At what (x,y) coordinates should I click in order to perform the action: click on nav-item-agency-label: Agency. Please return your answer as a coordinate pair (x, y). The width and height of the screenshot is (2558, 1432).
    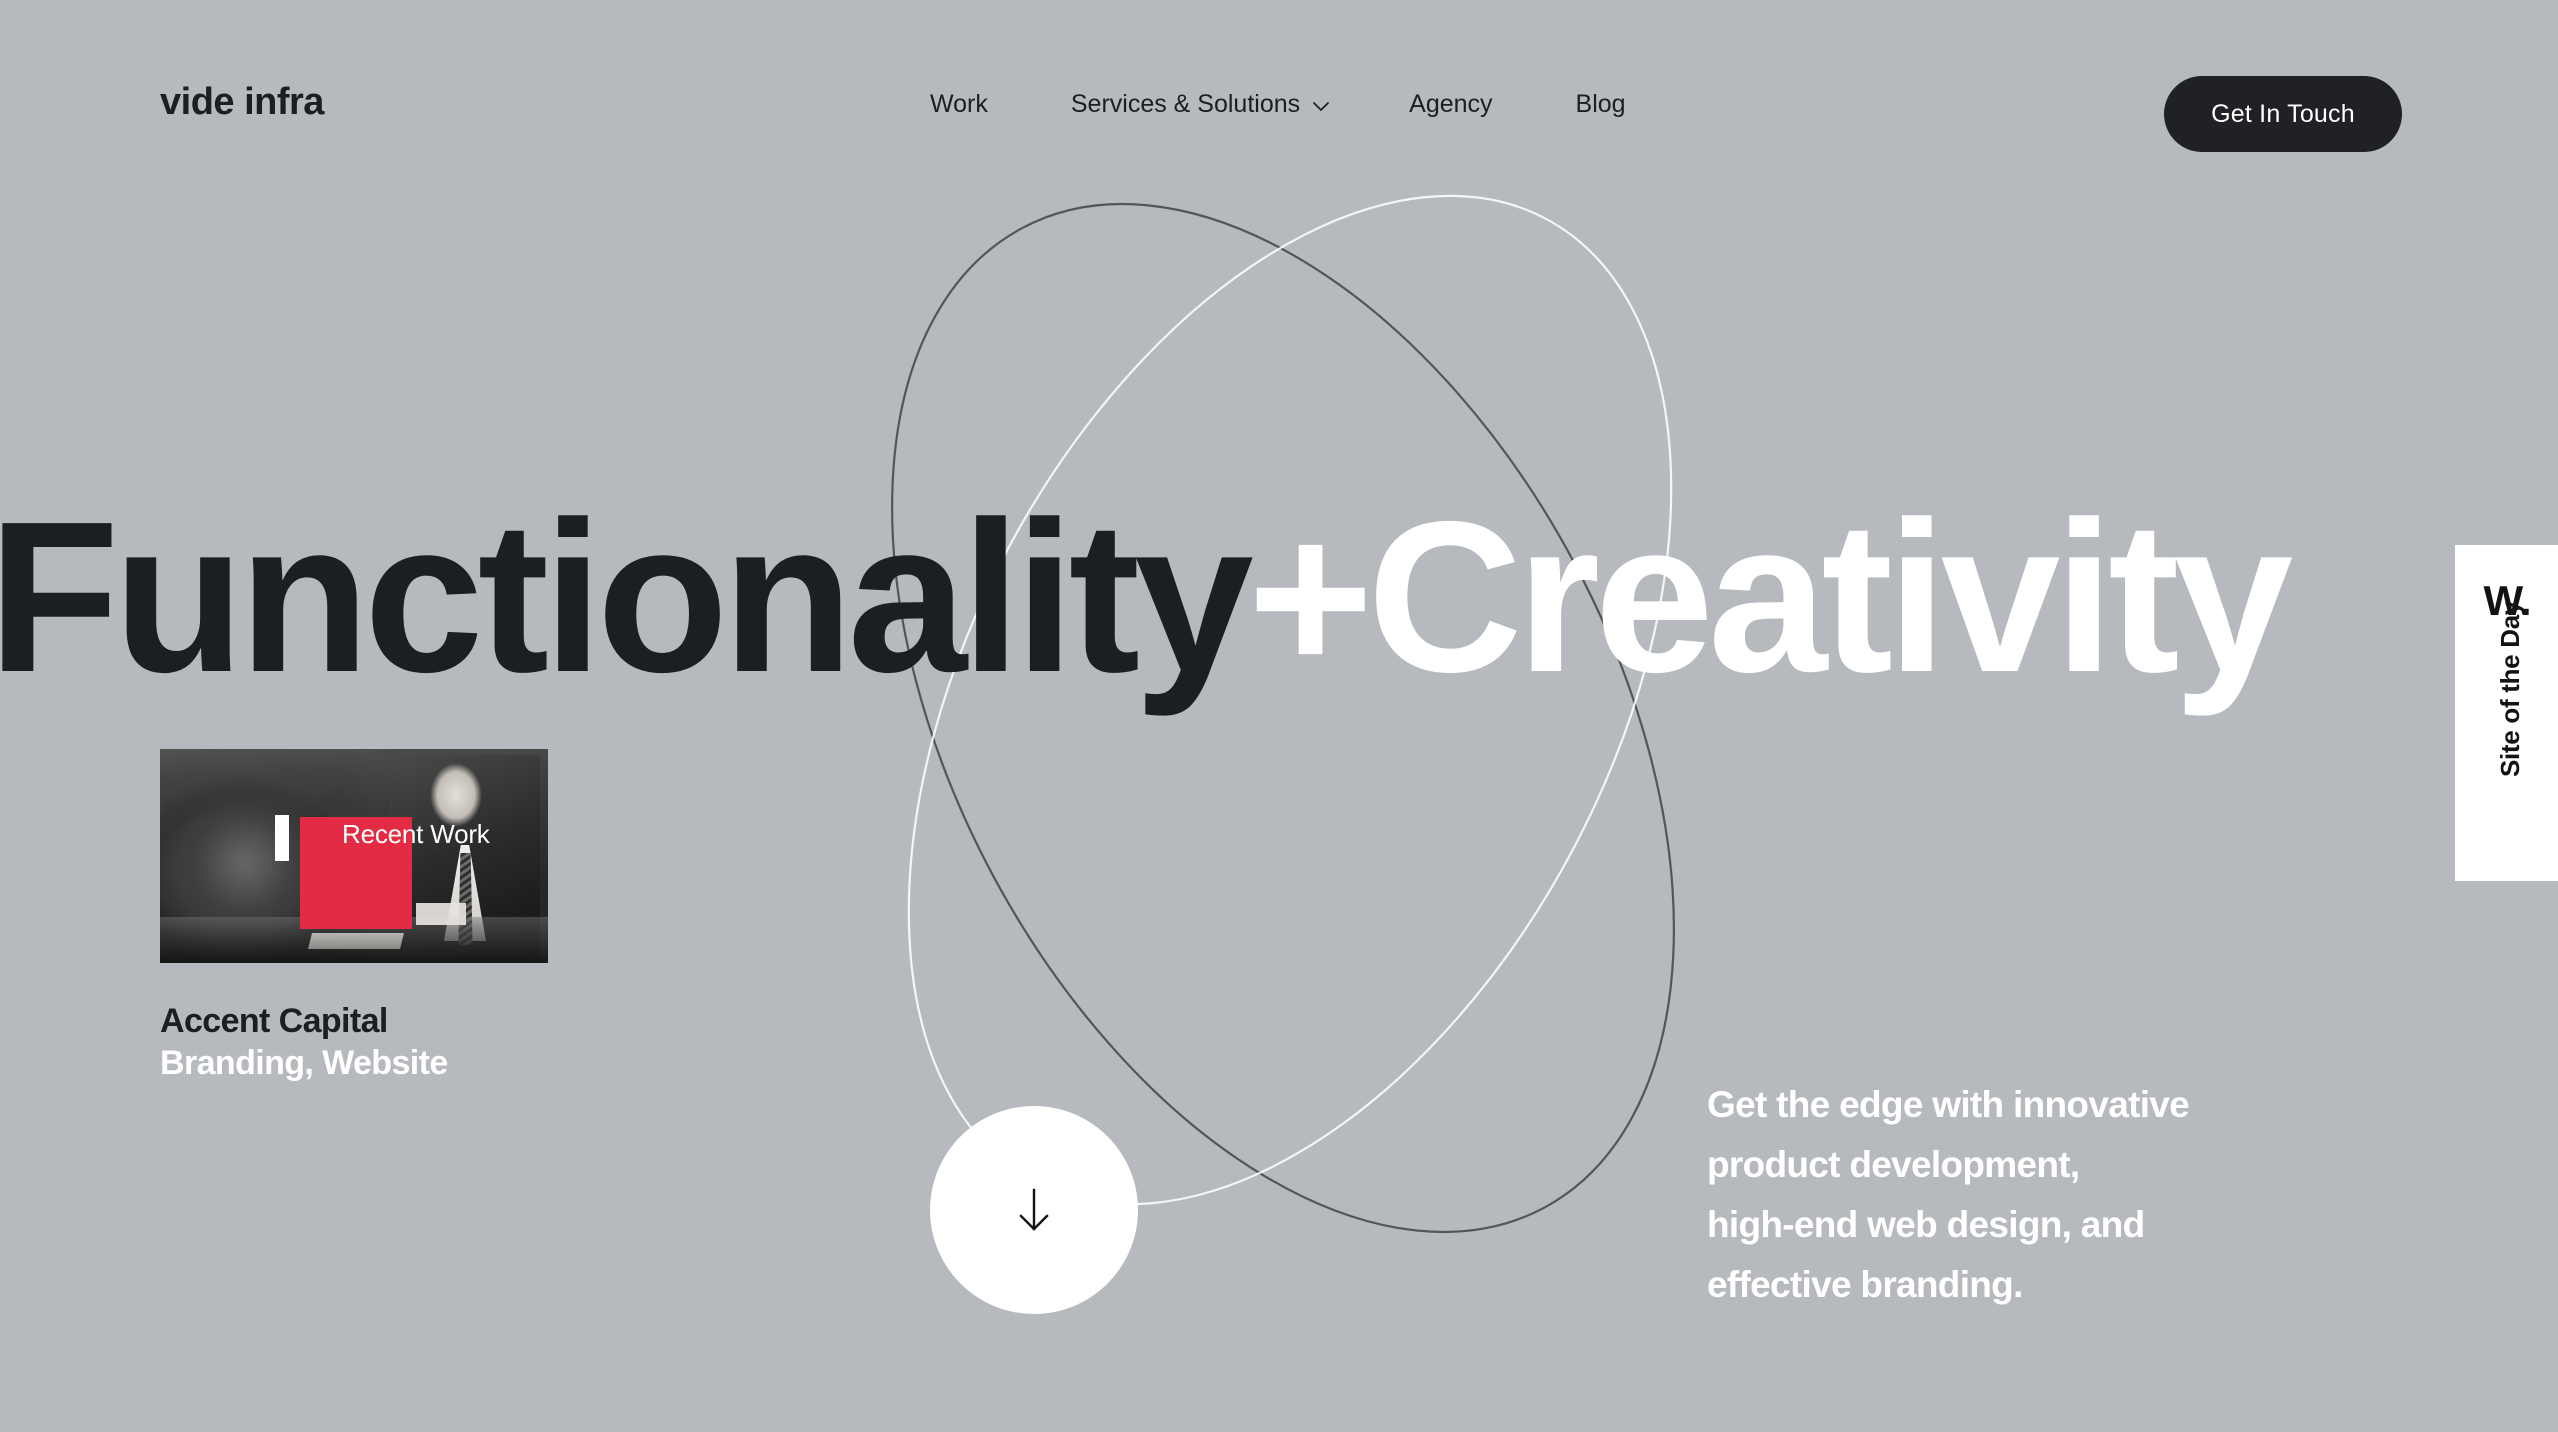
    Looking at the image, I should click on (1451, 104).